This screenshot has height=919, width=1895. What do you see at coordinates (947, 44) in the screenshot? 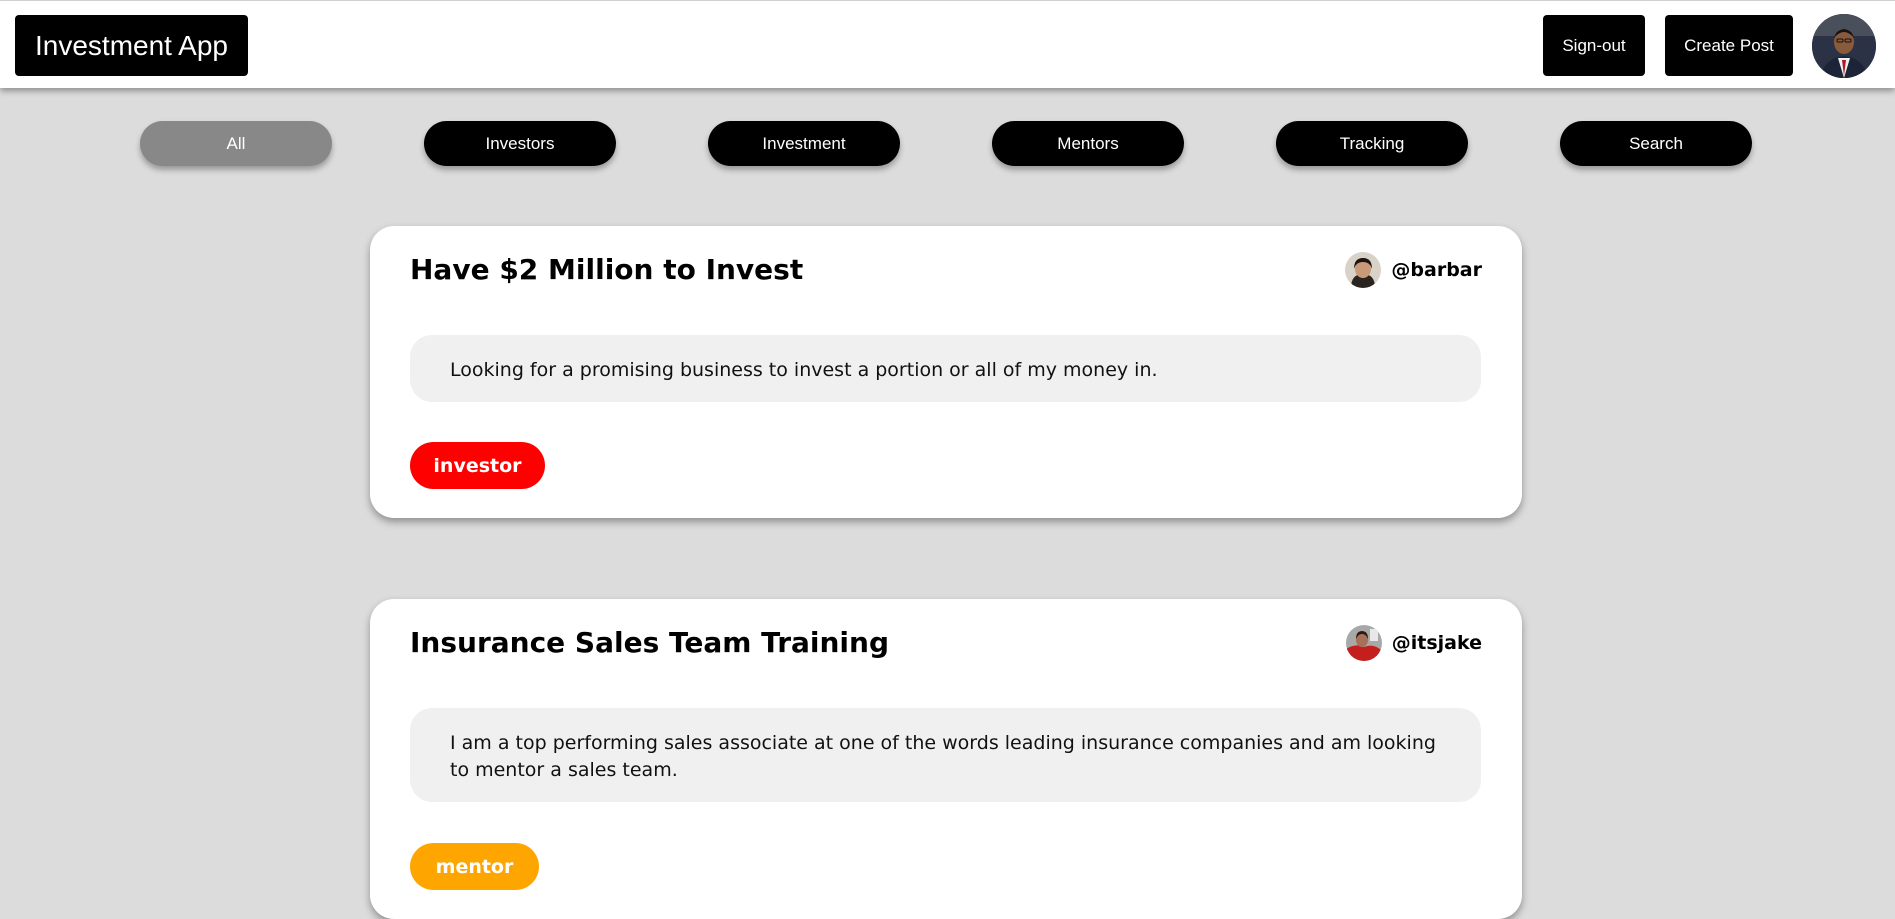
I see `top-navbar: Investment App Sign-out Create Post` at bounding box center [947, 44].